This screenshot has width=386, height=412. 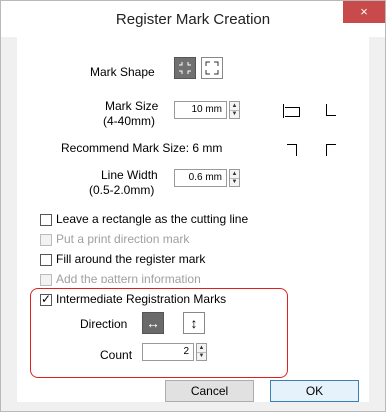 I want to click on line-width-range: (0.5-2.0mm), so click(x=122, y=190).